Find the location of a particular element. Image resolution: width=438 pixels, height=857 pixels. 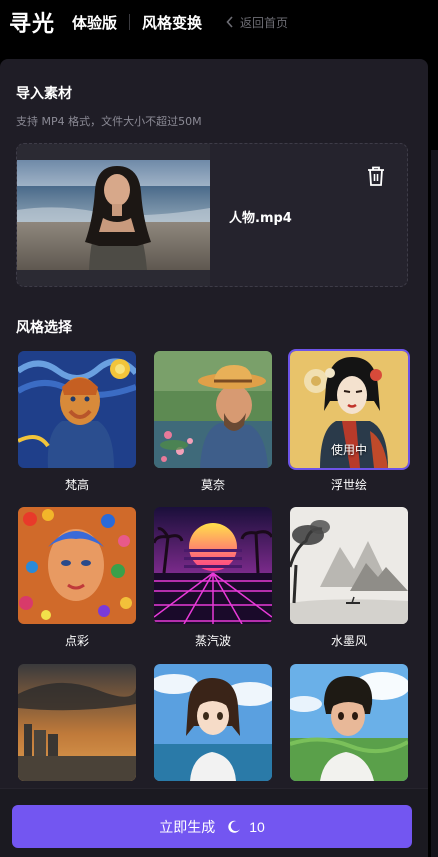

style-card-anime-girl is located at coordinates (213, 726).